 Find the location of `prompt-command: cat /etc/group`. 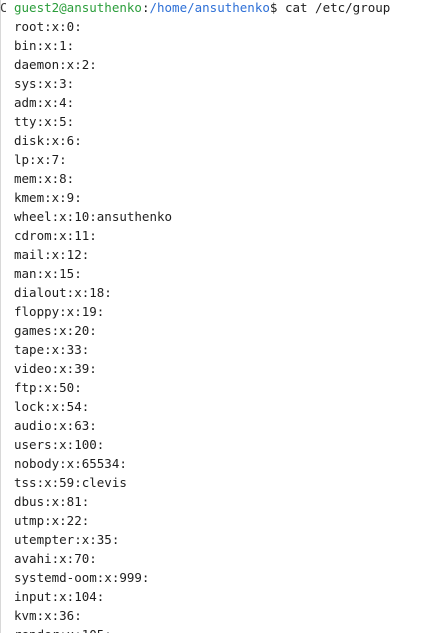

prompt-command: cat /etc/group is located at coordinates (337, 7).